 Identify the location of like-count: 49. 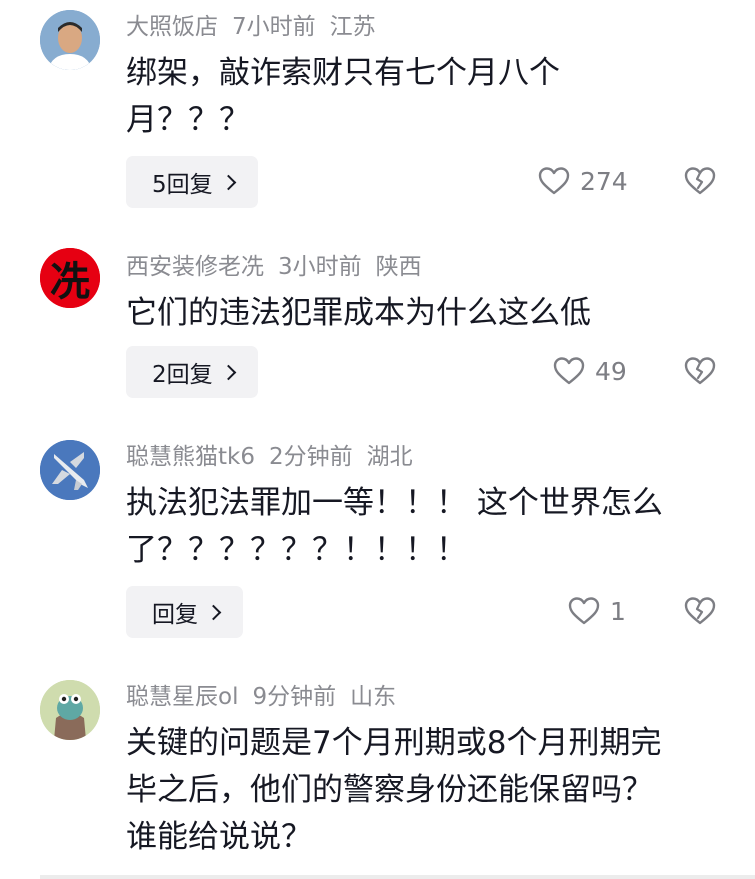
(611, 371).